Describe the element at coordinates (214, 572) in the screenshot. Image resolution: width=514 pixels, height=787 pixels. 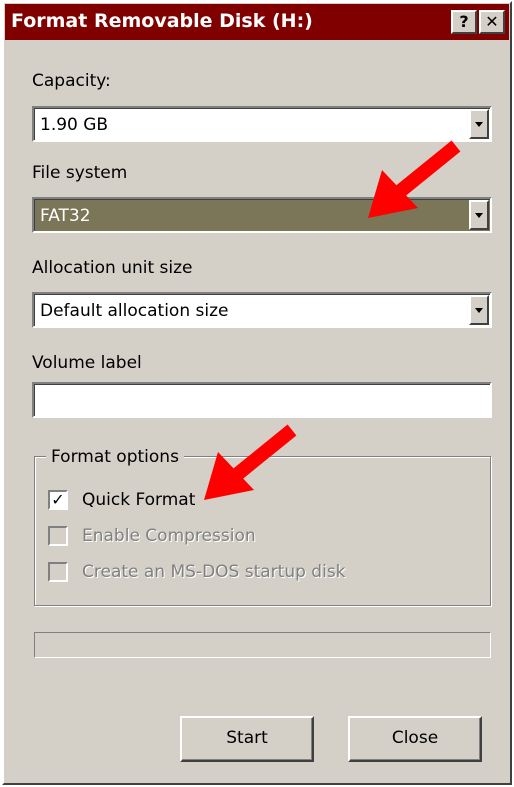
I see `msdos-startup-label: Create an MS-DOS startup disk` at that location.